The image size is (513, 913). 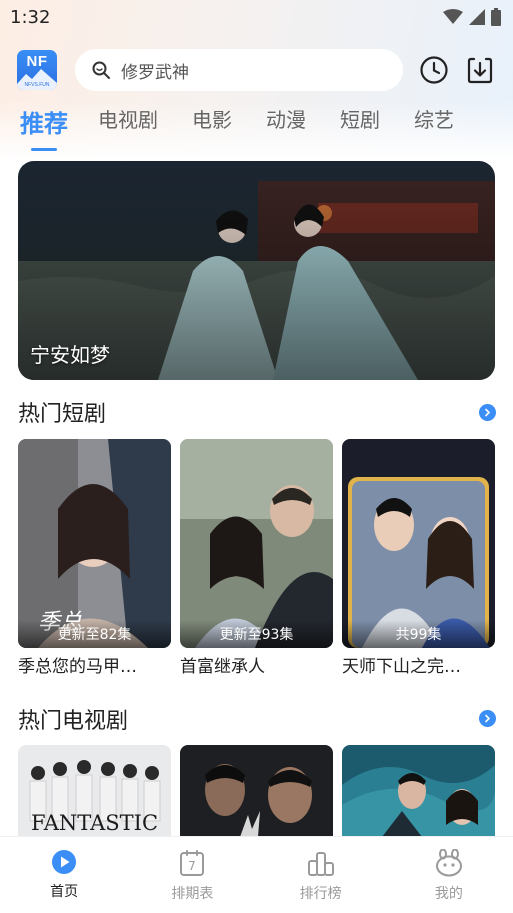 What do you see at coordinates (477, 17) in the screenshot?
I see `signal-icon` at bounding box center [477, 17].